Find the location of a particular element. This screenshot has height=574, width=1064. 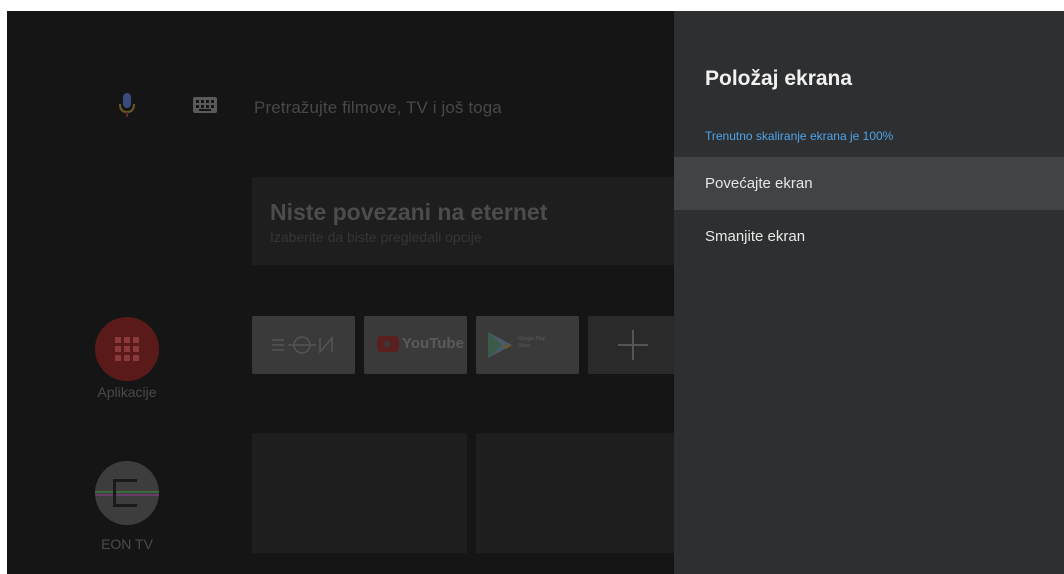

google-play-icon is located at coordinates (500, 345).